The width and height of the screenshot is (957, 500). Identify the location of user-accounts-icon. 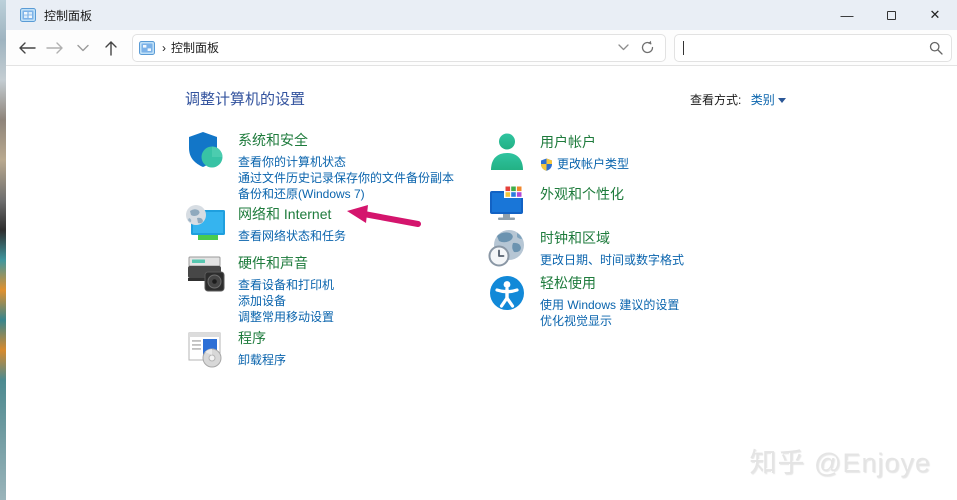
(508, 152).